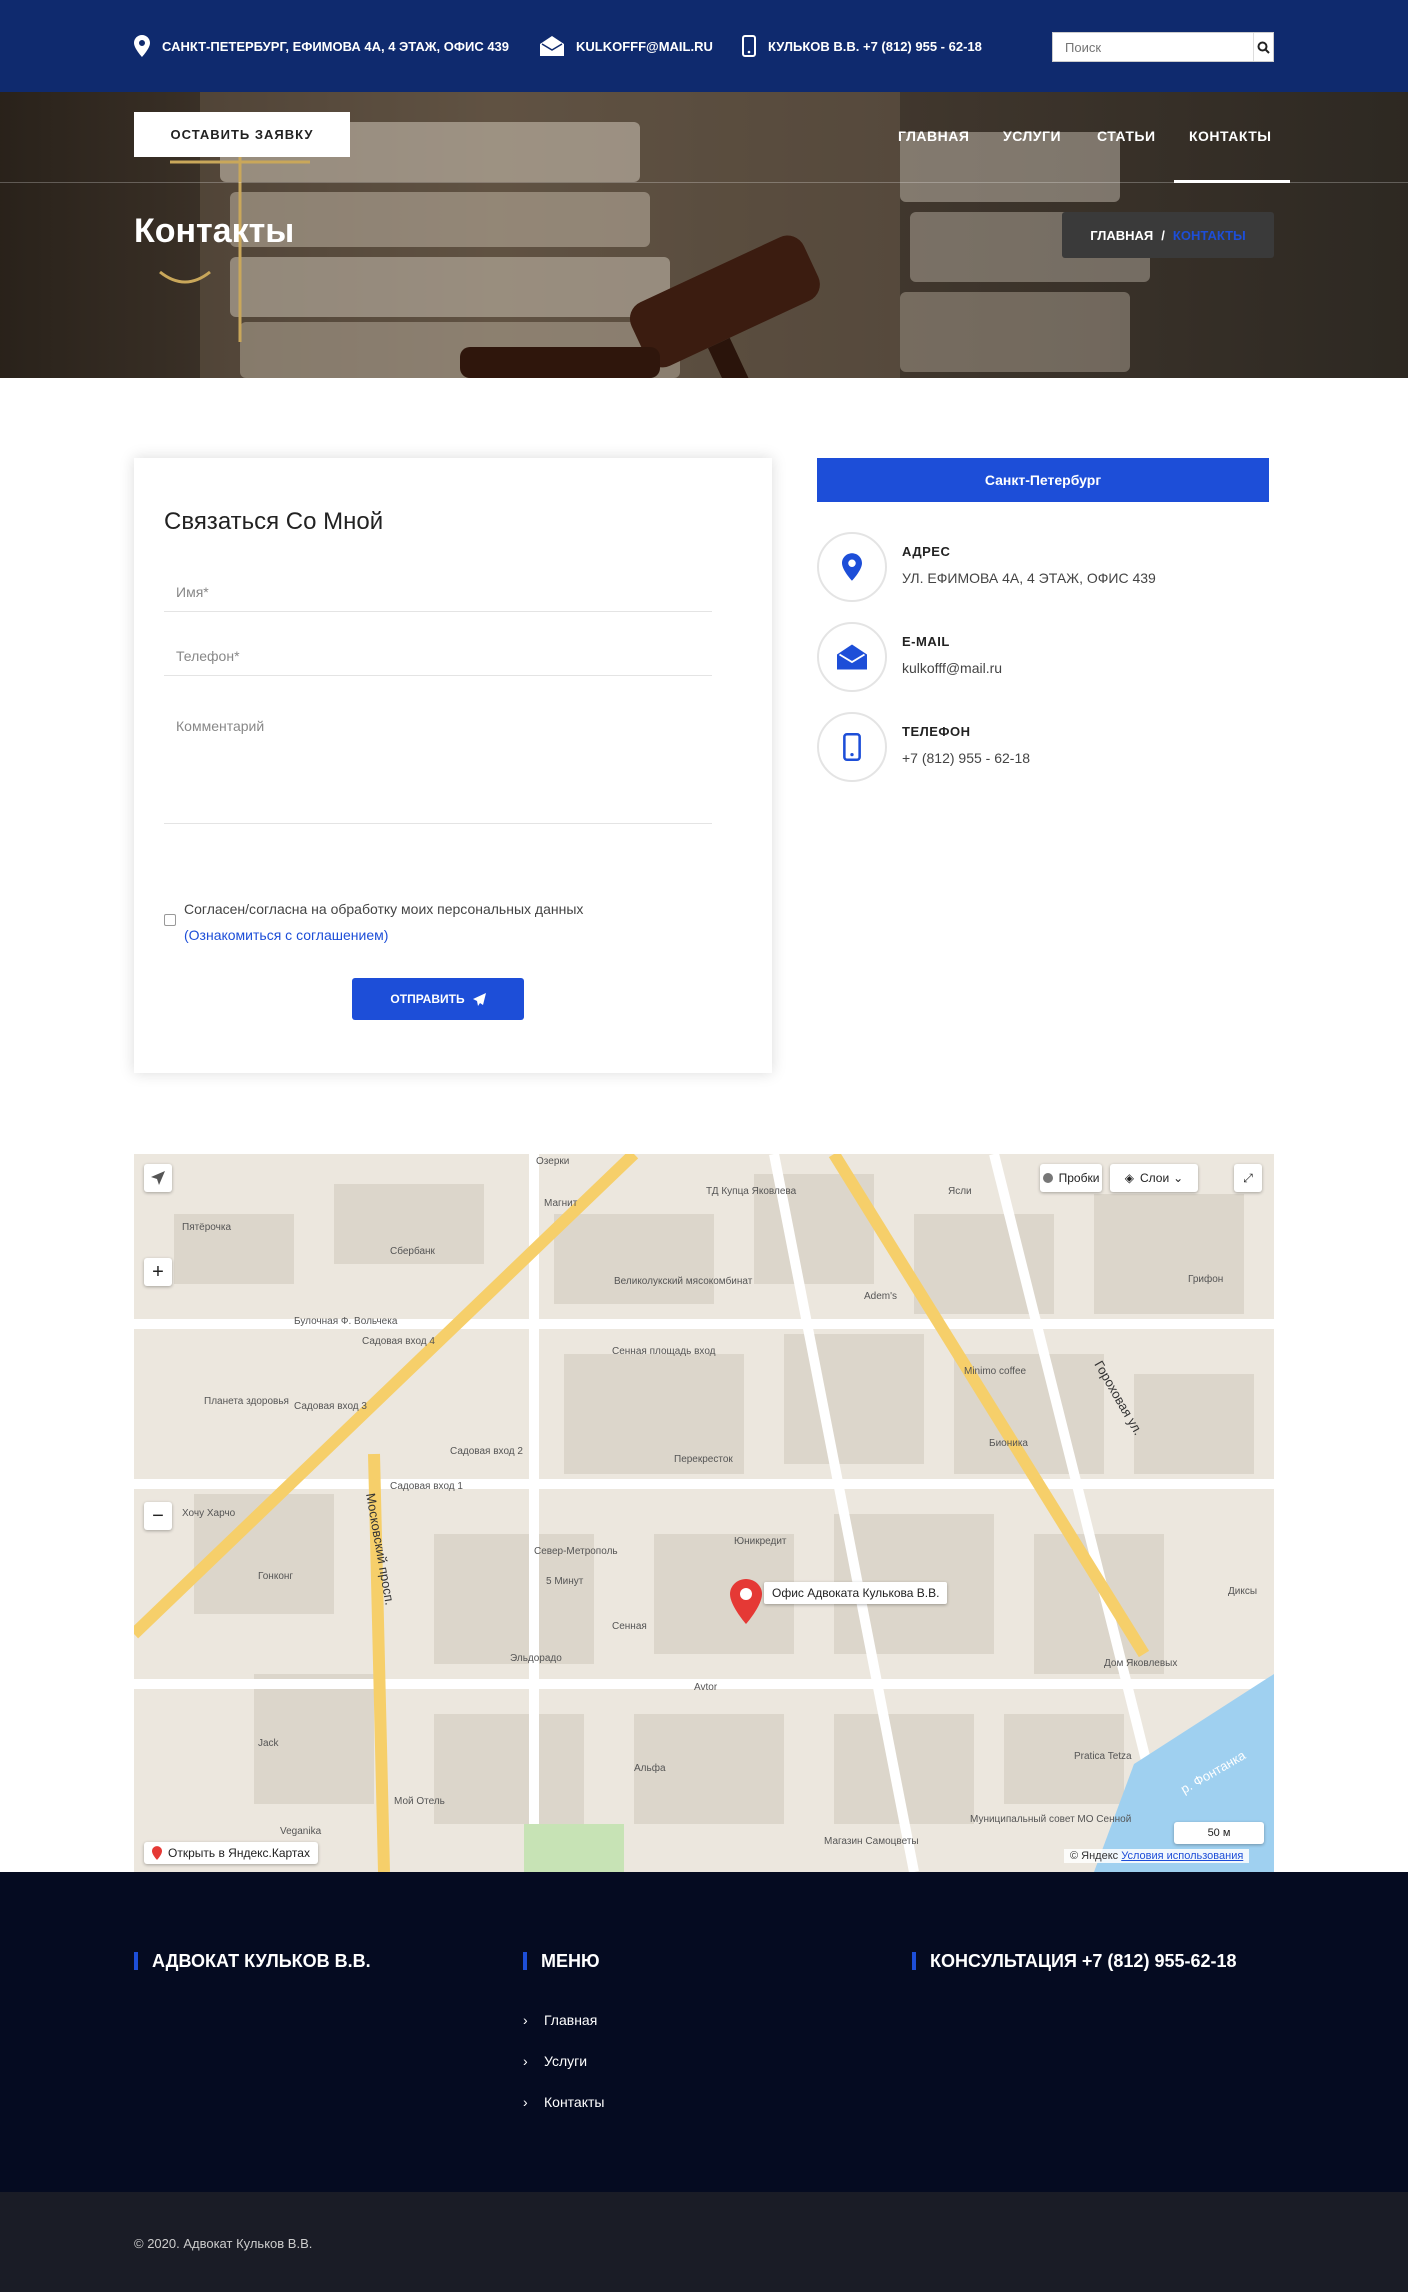 Image resolution: width=1408 pixels, height=2292 pixels. Describe the element at coordinates (486, 1451) in the screenshot. I see `map-label-sadovaya2: Садовая вход 2` at that location.